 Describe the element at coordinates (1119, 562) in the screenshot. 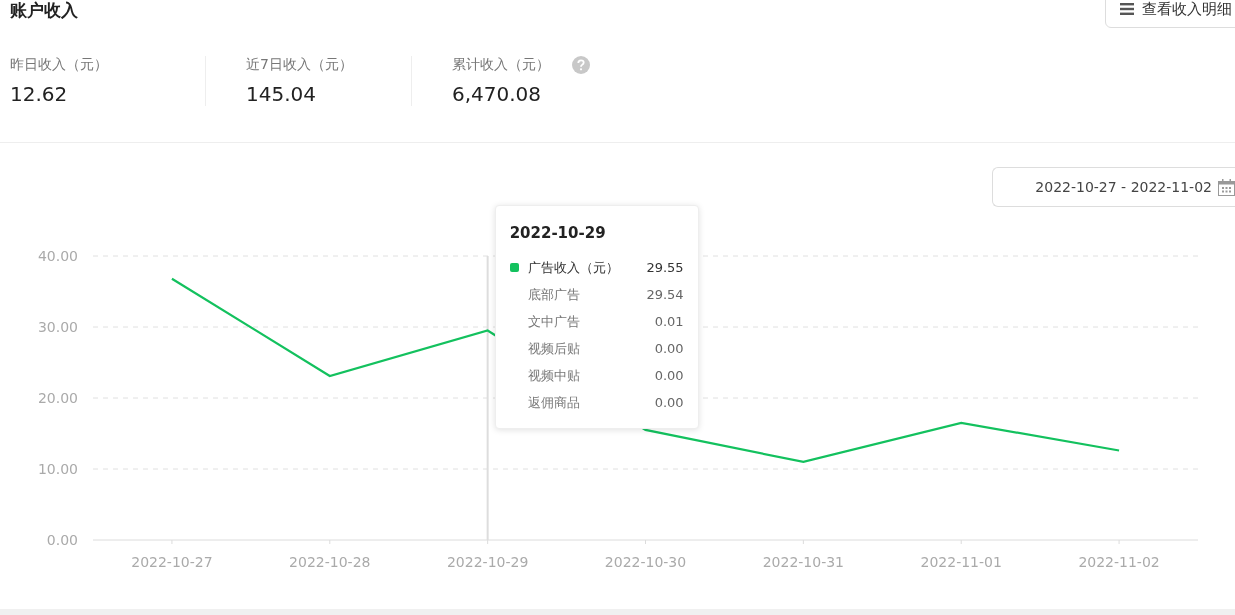

I see `x-axis-label: 2022-11-02` at that location.